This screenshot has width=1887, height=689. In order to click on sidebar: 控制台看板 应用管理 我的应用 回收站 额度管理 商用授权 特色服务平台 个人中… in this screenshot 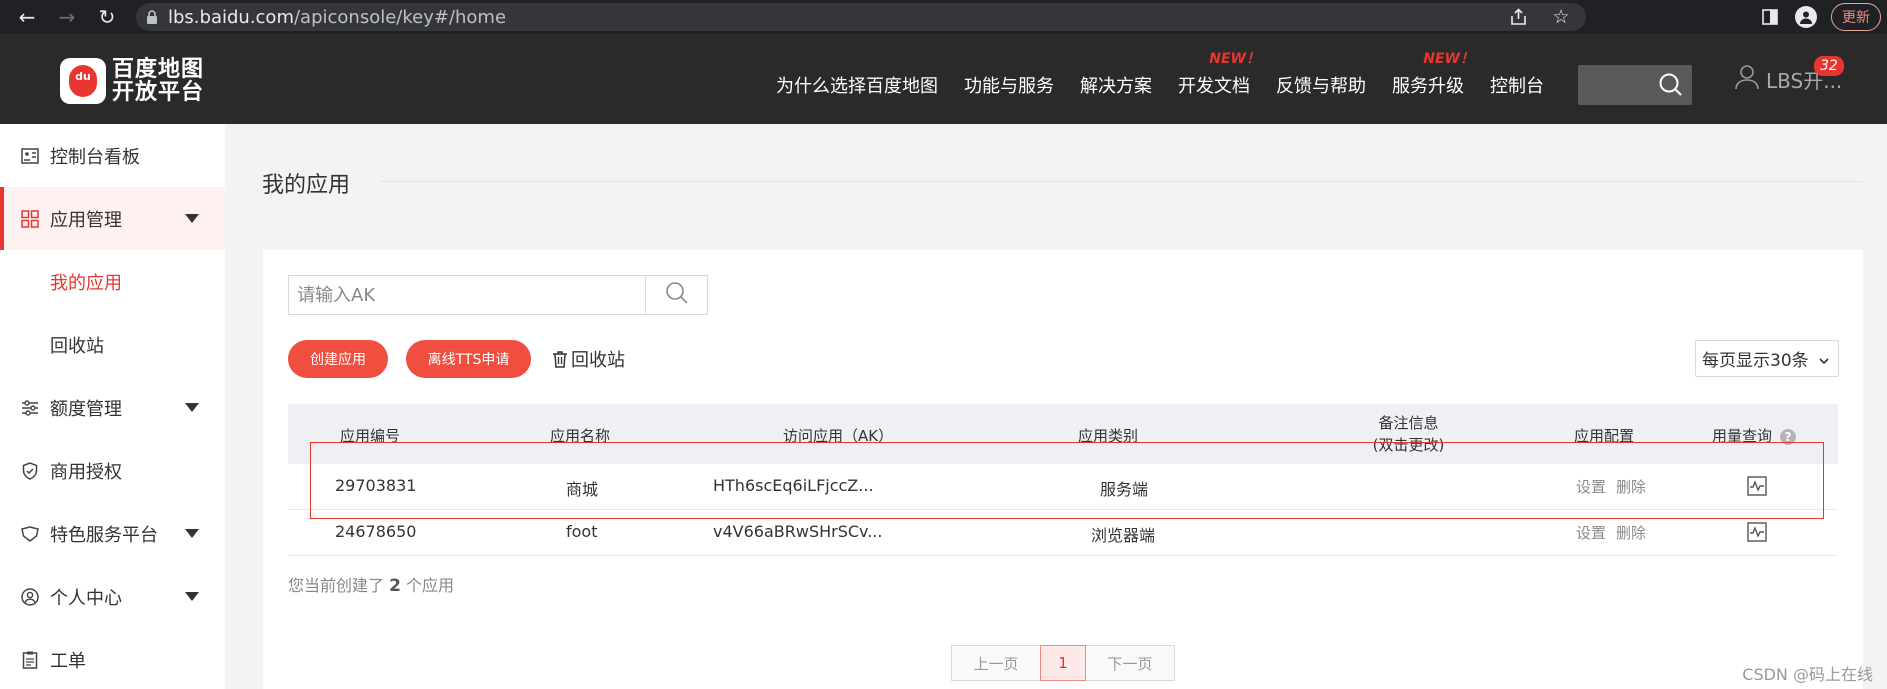, I will do `click(112, 406)`.